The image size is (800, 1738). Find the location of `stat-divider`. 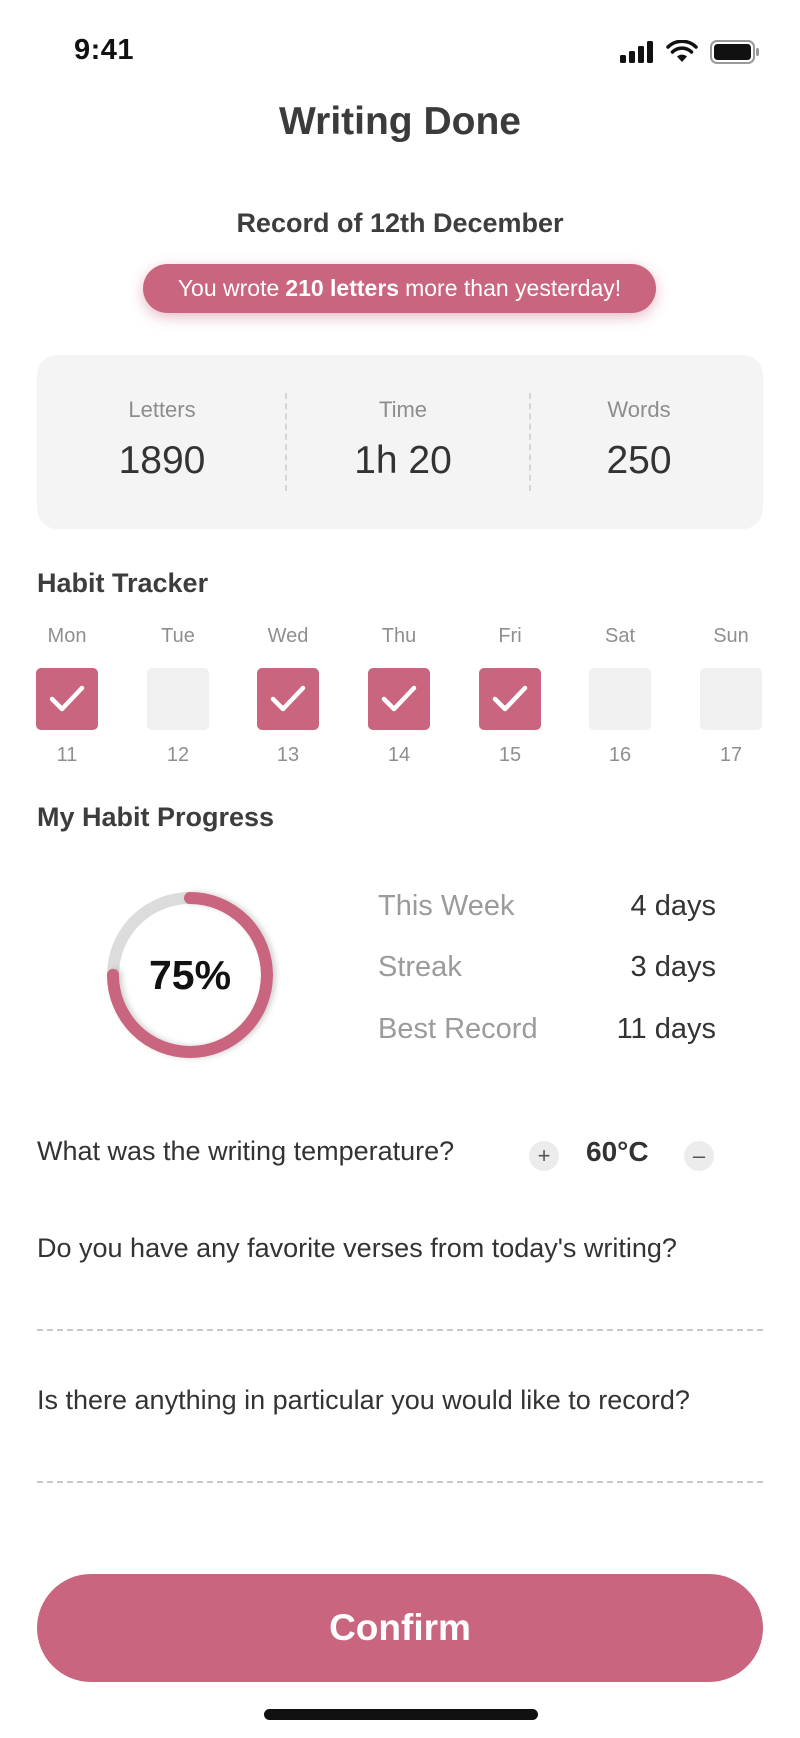

stat-divider is located at coordinates (286, 442).